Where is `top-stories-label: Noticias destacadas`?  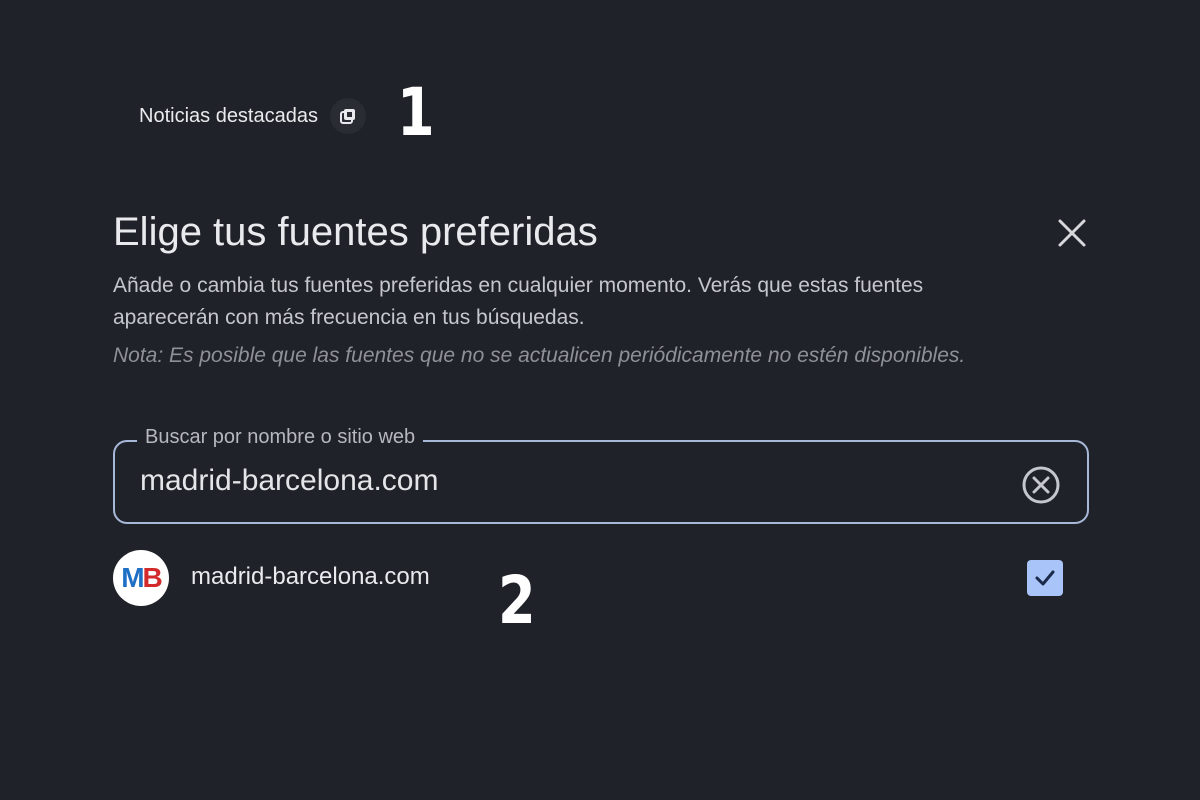 top-stories-label: Noticias destacadas is located at coordinates (228, 115).